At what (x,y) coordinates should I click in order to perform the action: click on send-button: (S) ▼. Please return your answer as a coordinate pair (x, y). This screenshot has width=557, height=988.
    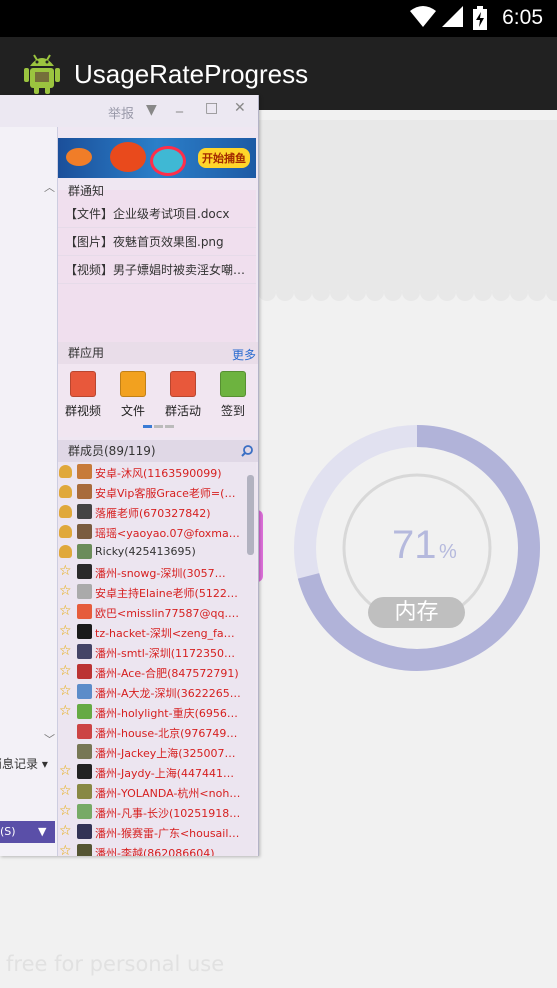
    Looking at the image, I should click on (27, 832).